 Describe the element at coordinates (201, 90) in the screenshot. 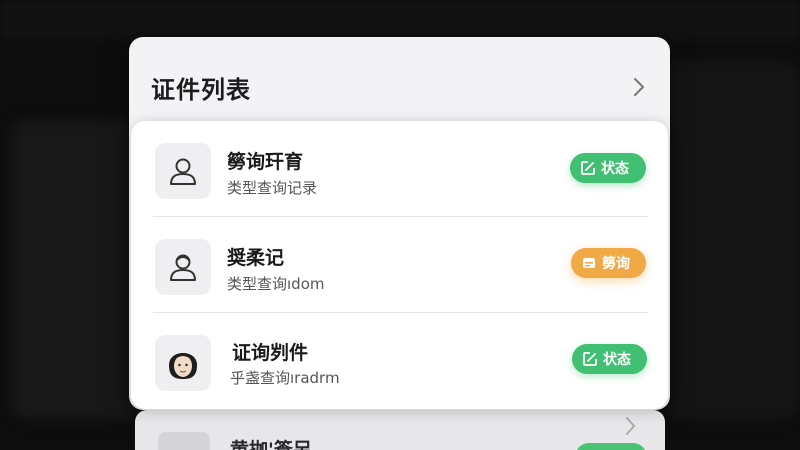

I see `panel-title: 证件列表` at that location.